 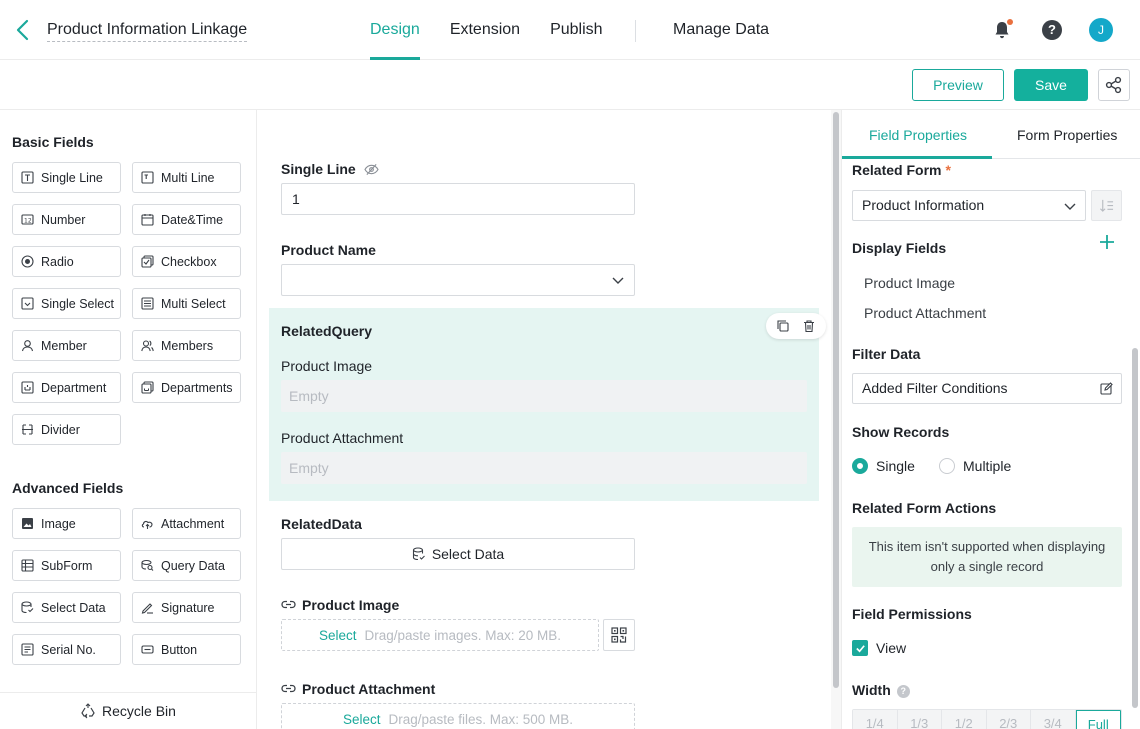 I want to click on width-option-selected: Full, so click(x=1098, y=719).